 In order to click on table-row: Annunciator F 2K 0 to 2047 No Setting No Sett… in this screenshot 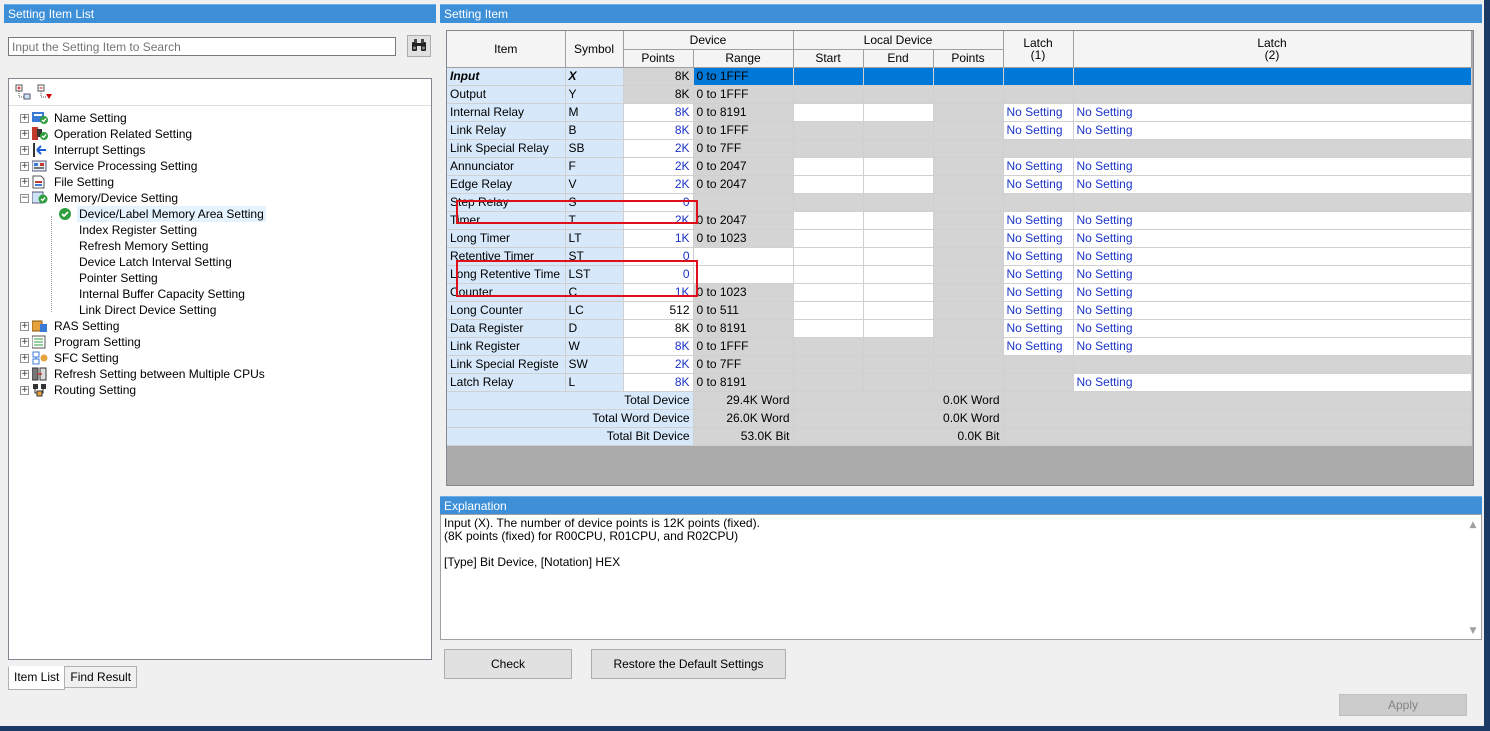, I will do `click(959, 166)`.